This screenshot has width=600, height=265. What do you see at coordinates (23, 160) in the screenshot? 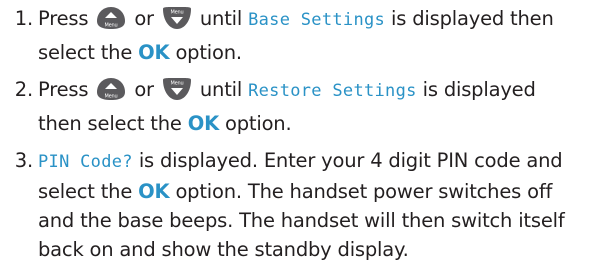
I see `step-number: 3.` at bounding box center [23, 160].